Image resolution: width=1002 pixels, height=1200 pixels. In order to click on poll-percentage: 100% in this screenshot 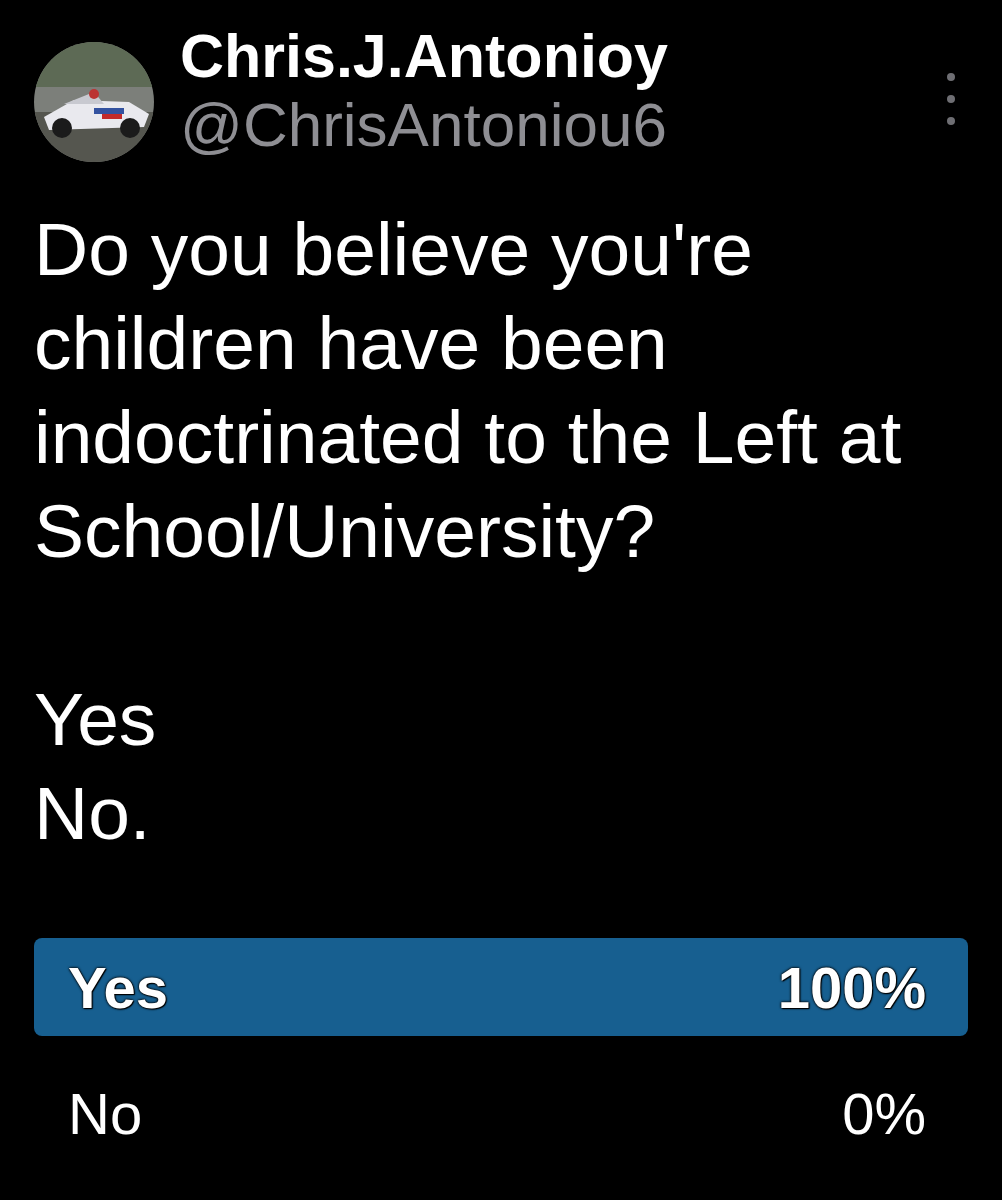, I will do `click(851, 987)`.